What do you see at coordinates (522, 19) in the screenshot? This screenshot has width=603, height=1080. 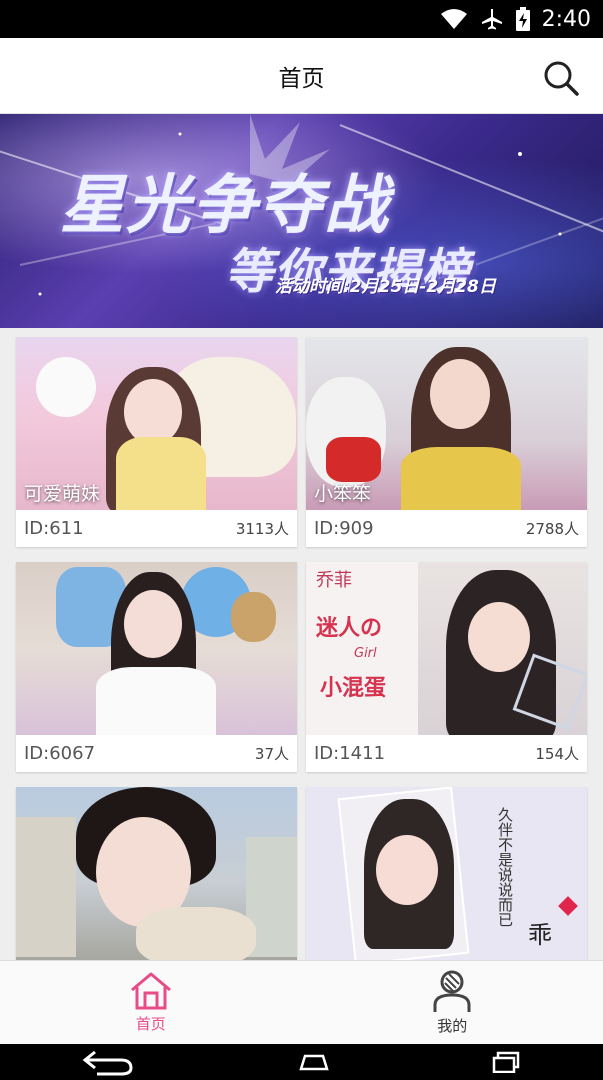 I see `battery-charging-icon` at bounding box center [522, 19].